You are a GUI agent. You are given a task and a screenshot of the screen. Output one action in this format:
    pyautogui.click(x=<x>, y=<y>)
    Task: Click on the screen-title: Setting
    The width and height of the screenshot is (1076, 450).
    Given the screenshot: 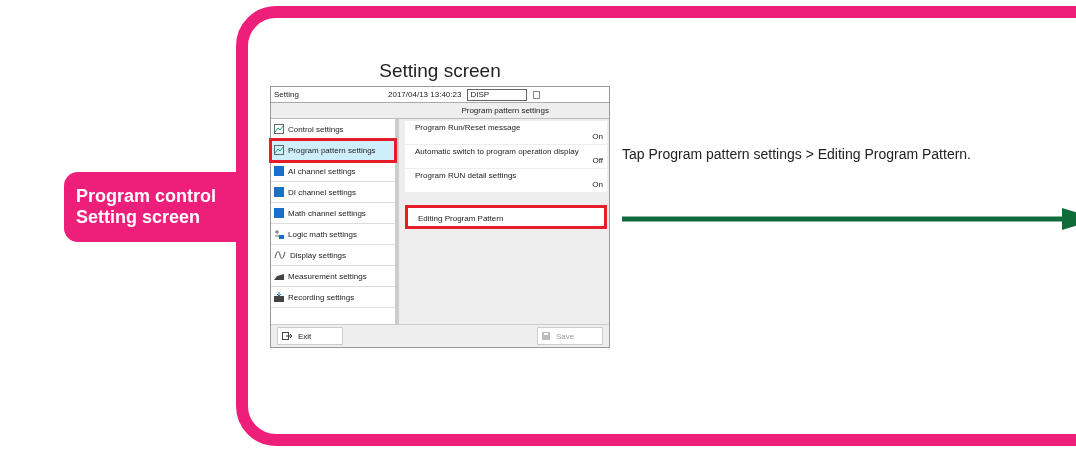 What is the action you would take?
    pyautogui.click(x=287, y=94)
    